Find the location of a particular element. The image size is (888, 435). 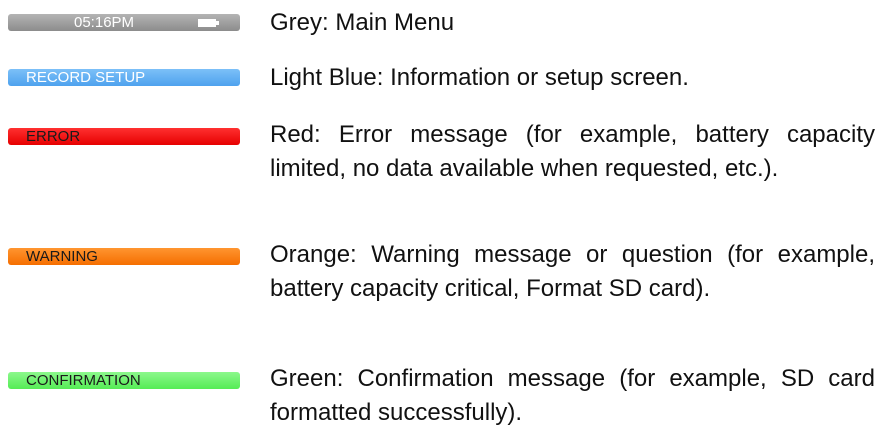

green-status-bar: CONFIRMATION is located at coordinates (124, 380).